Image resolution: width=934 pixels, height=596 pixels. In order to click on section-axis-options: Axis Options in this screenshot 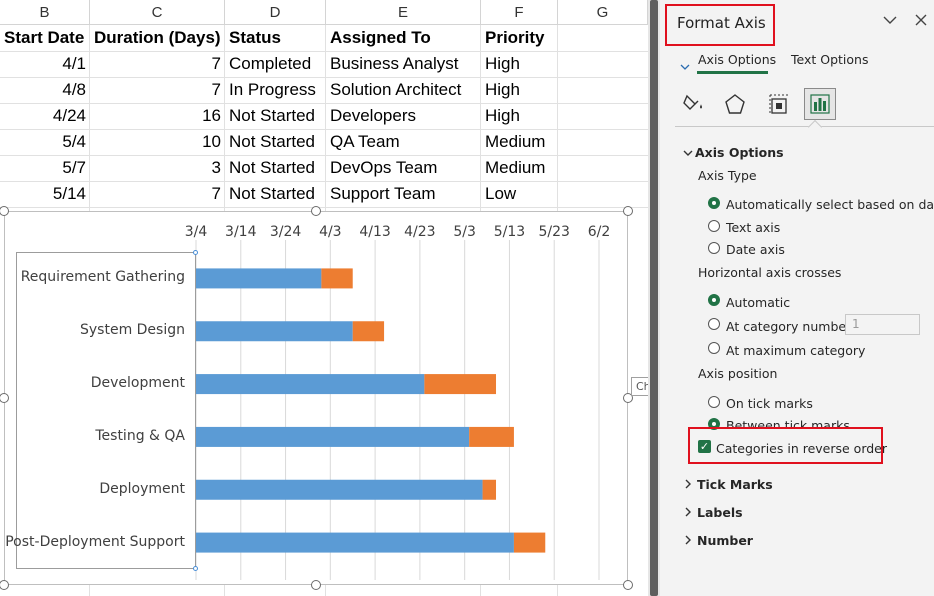, I will do `click(733, 152)`.